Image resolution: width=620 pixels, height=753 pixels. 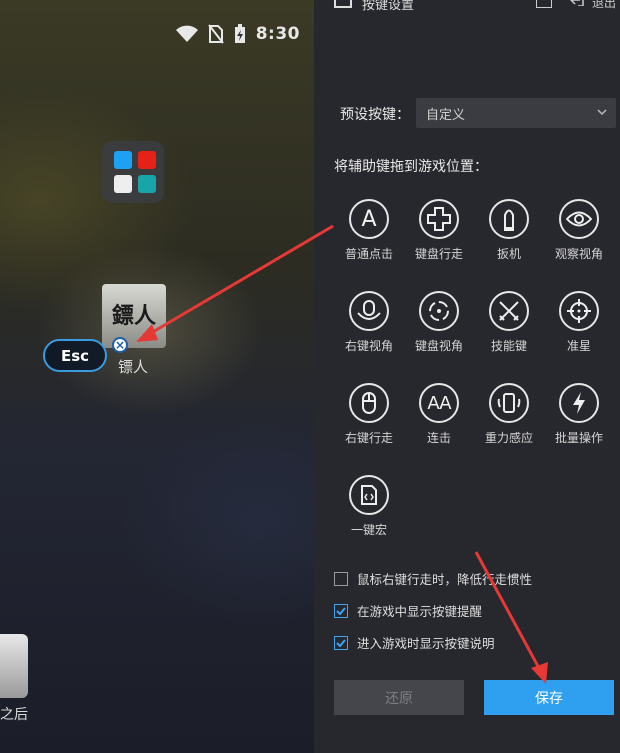 I want to click on option-label: 在游戏中显示按键提醒, so click(x=420, y=611).